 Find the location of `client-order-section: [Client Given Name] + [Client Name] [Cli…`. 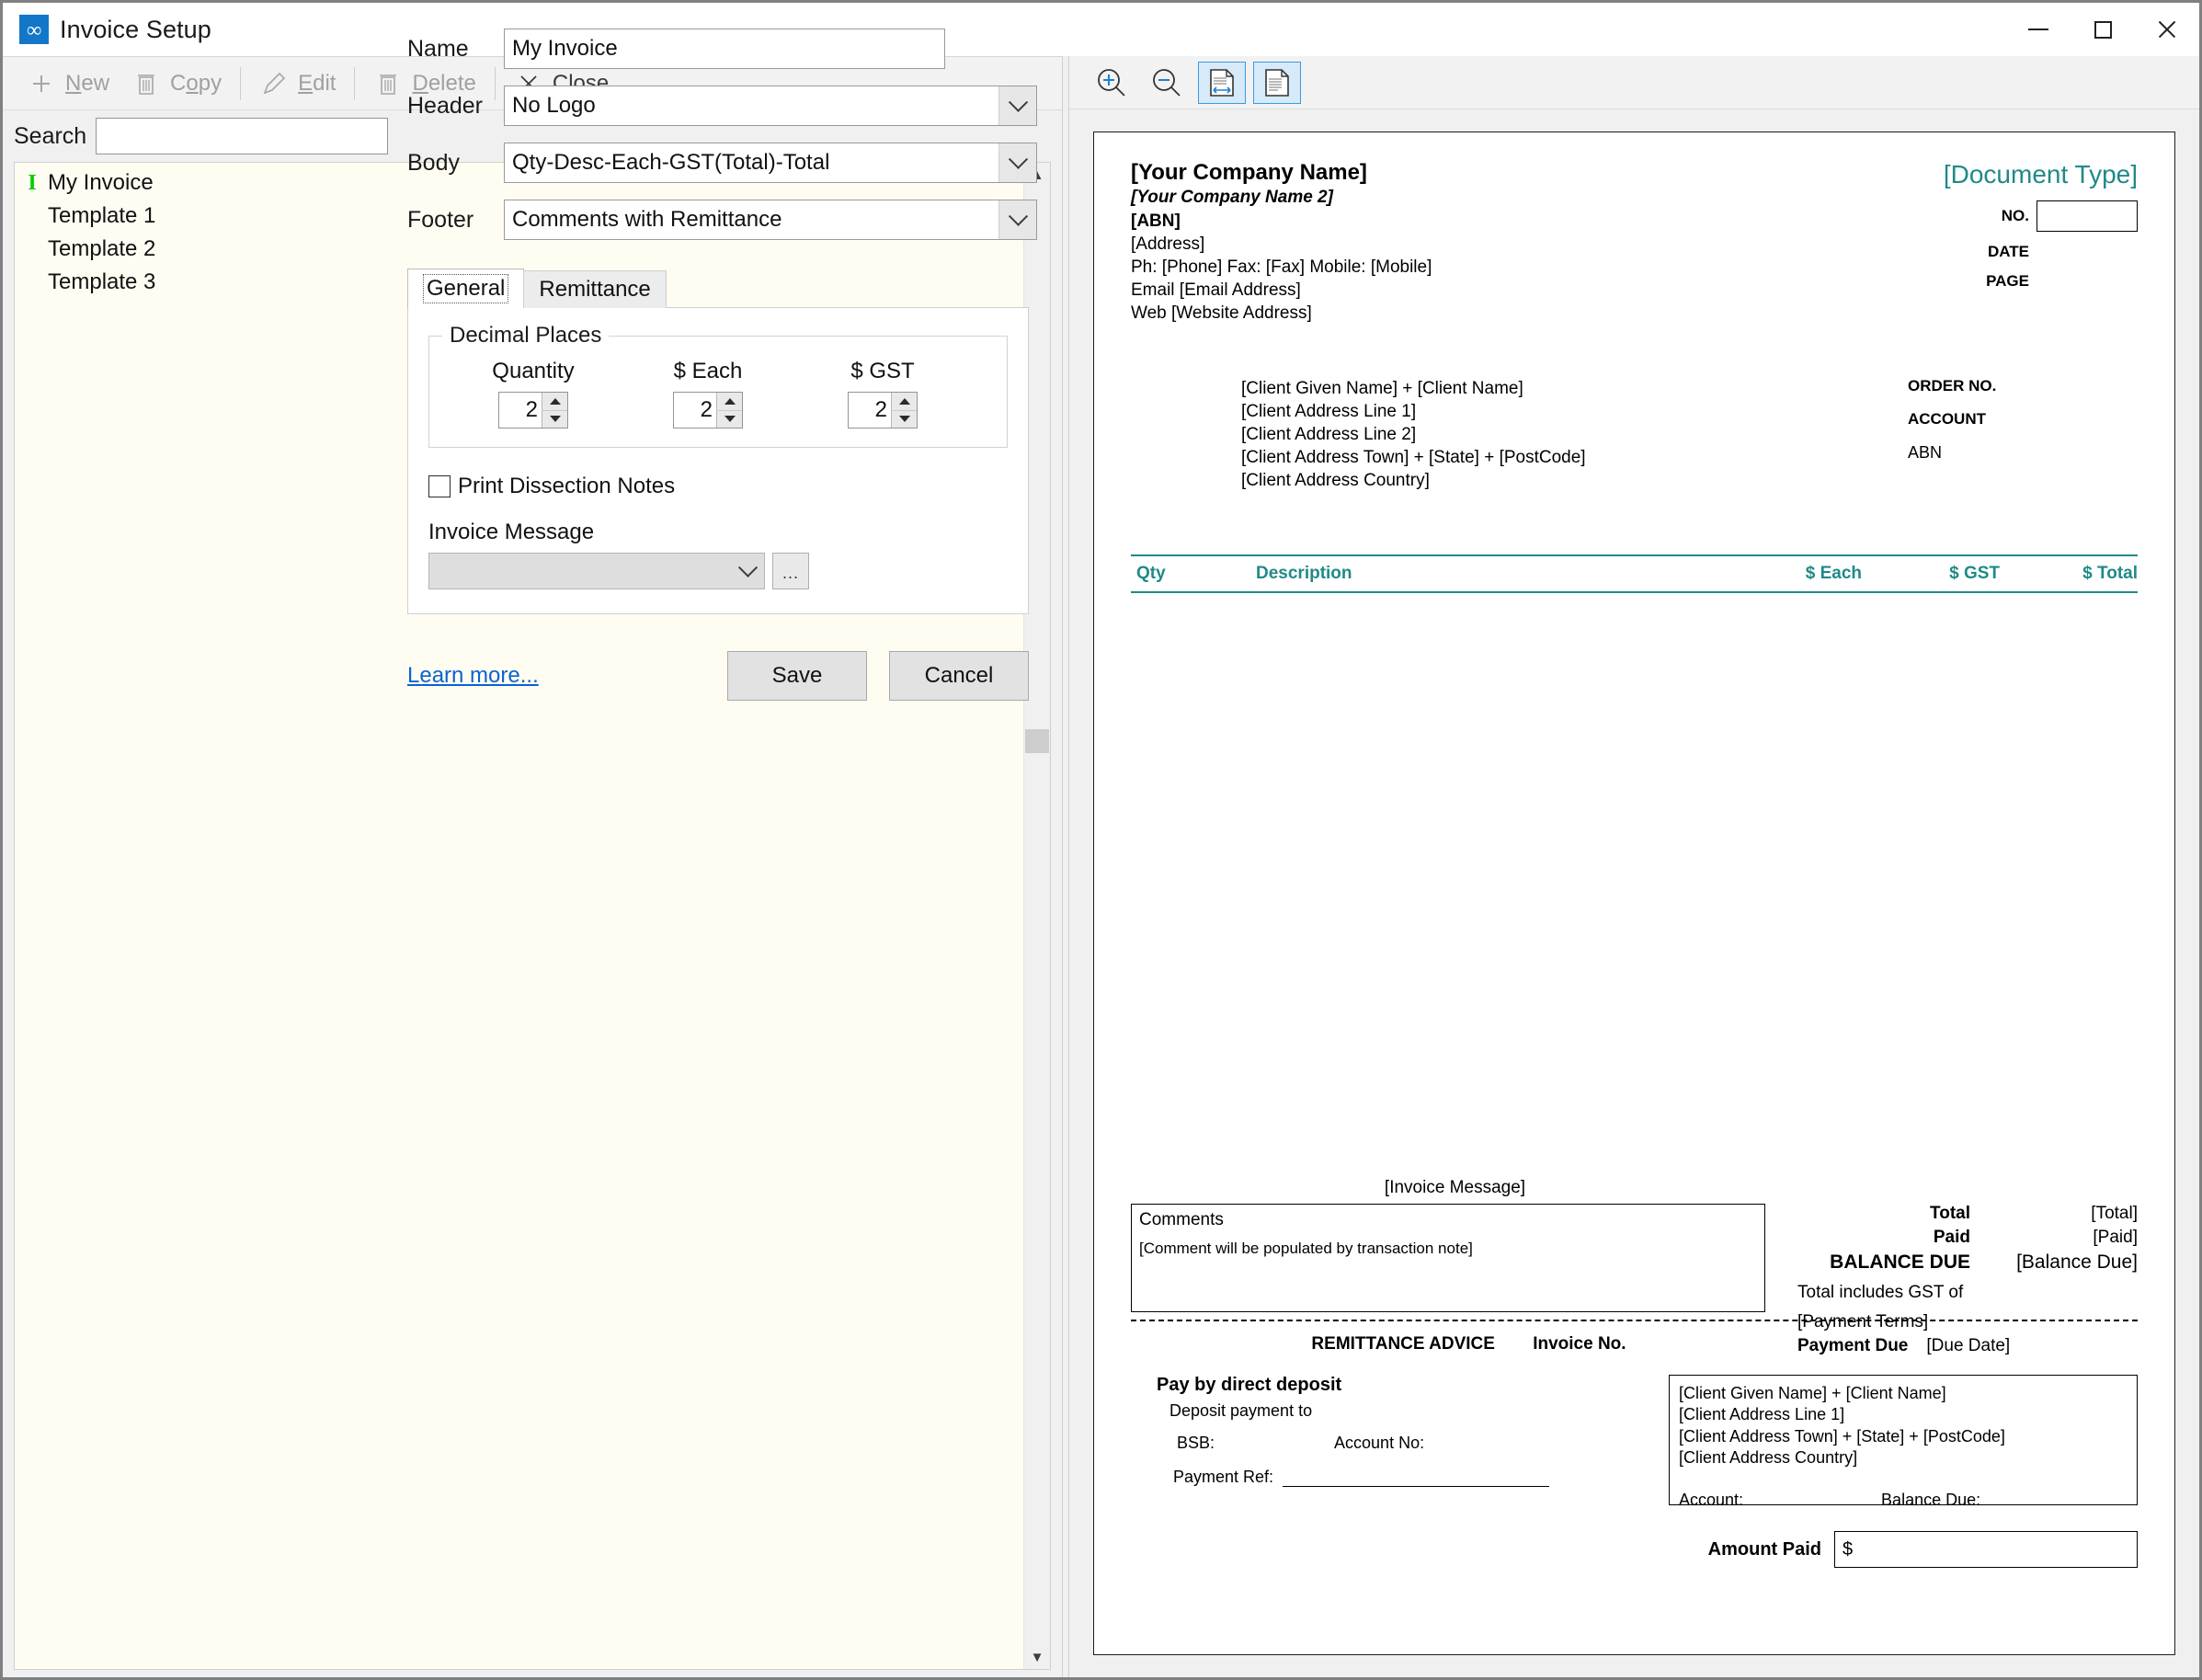

client-order-section: [Client Given Name] + [Client Name] [Cli… is located at coordinates (1634, 434).